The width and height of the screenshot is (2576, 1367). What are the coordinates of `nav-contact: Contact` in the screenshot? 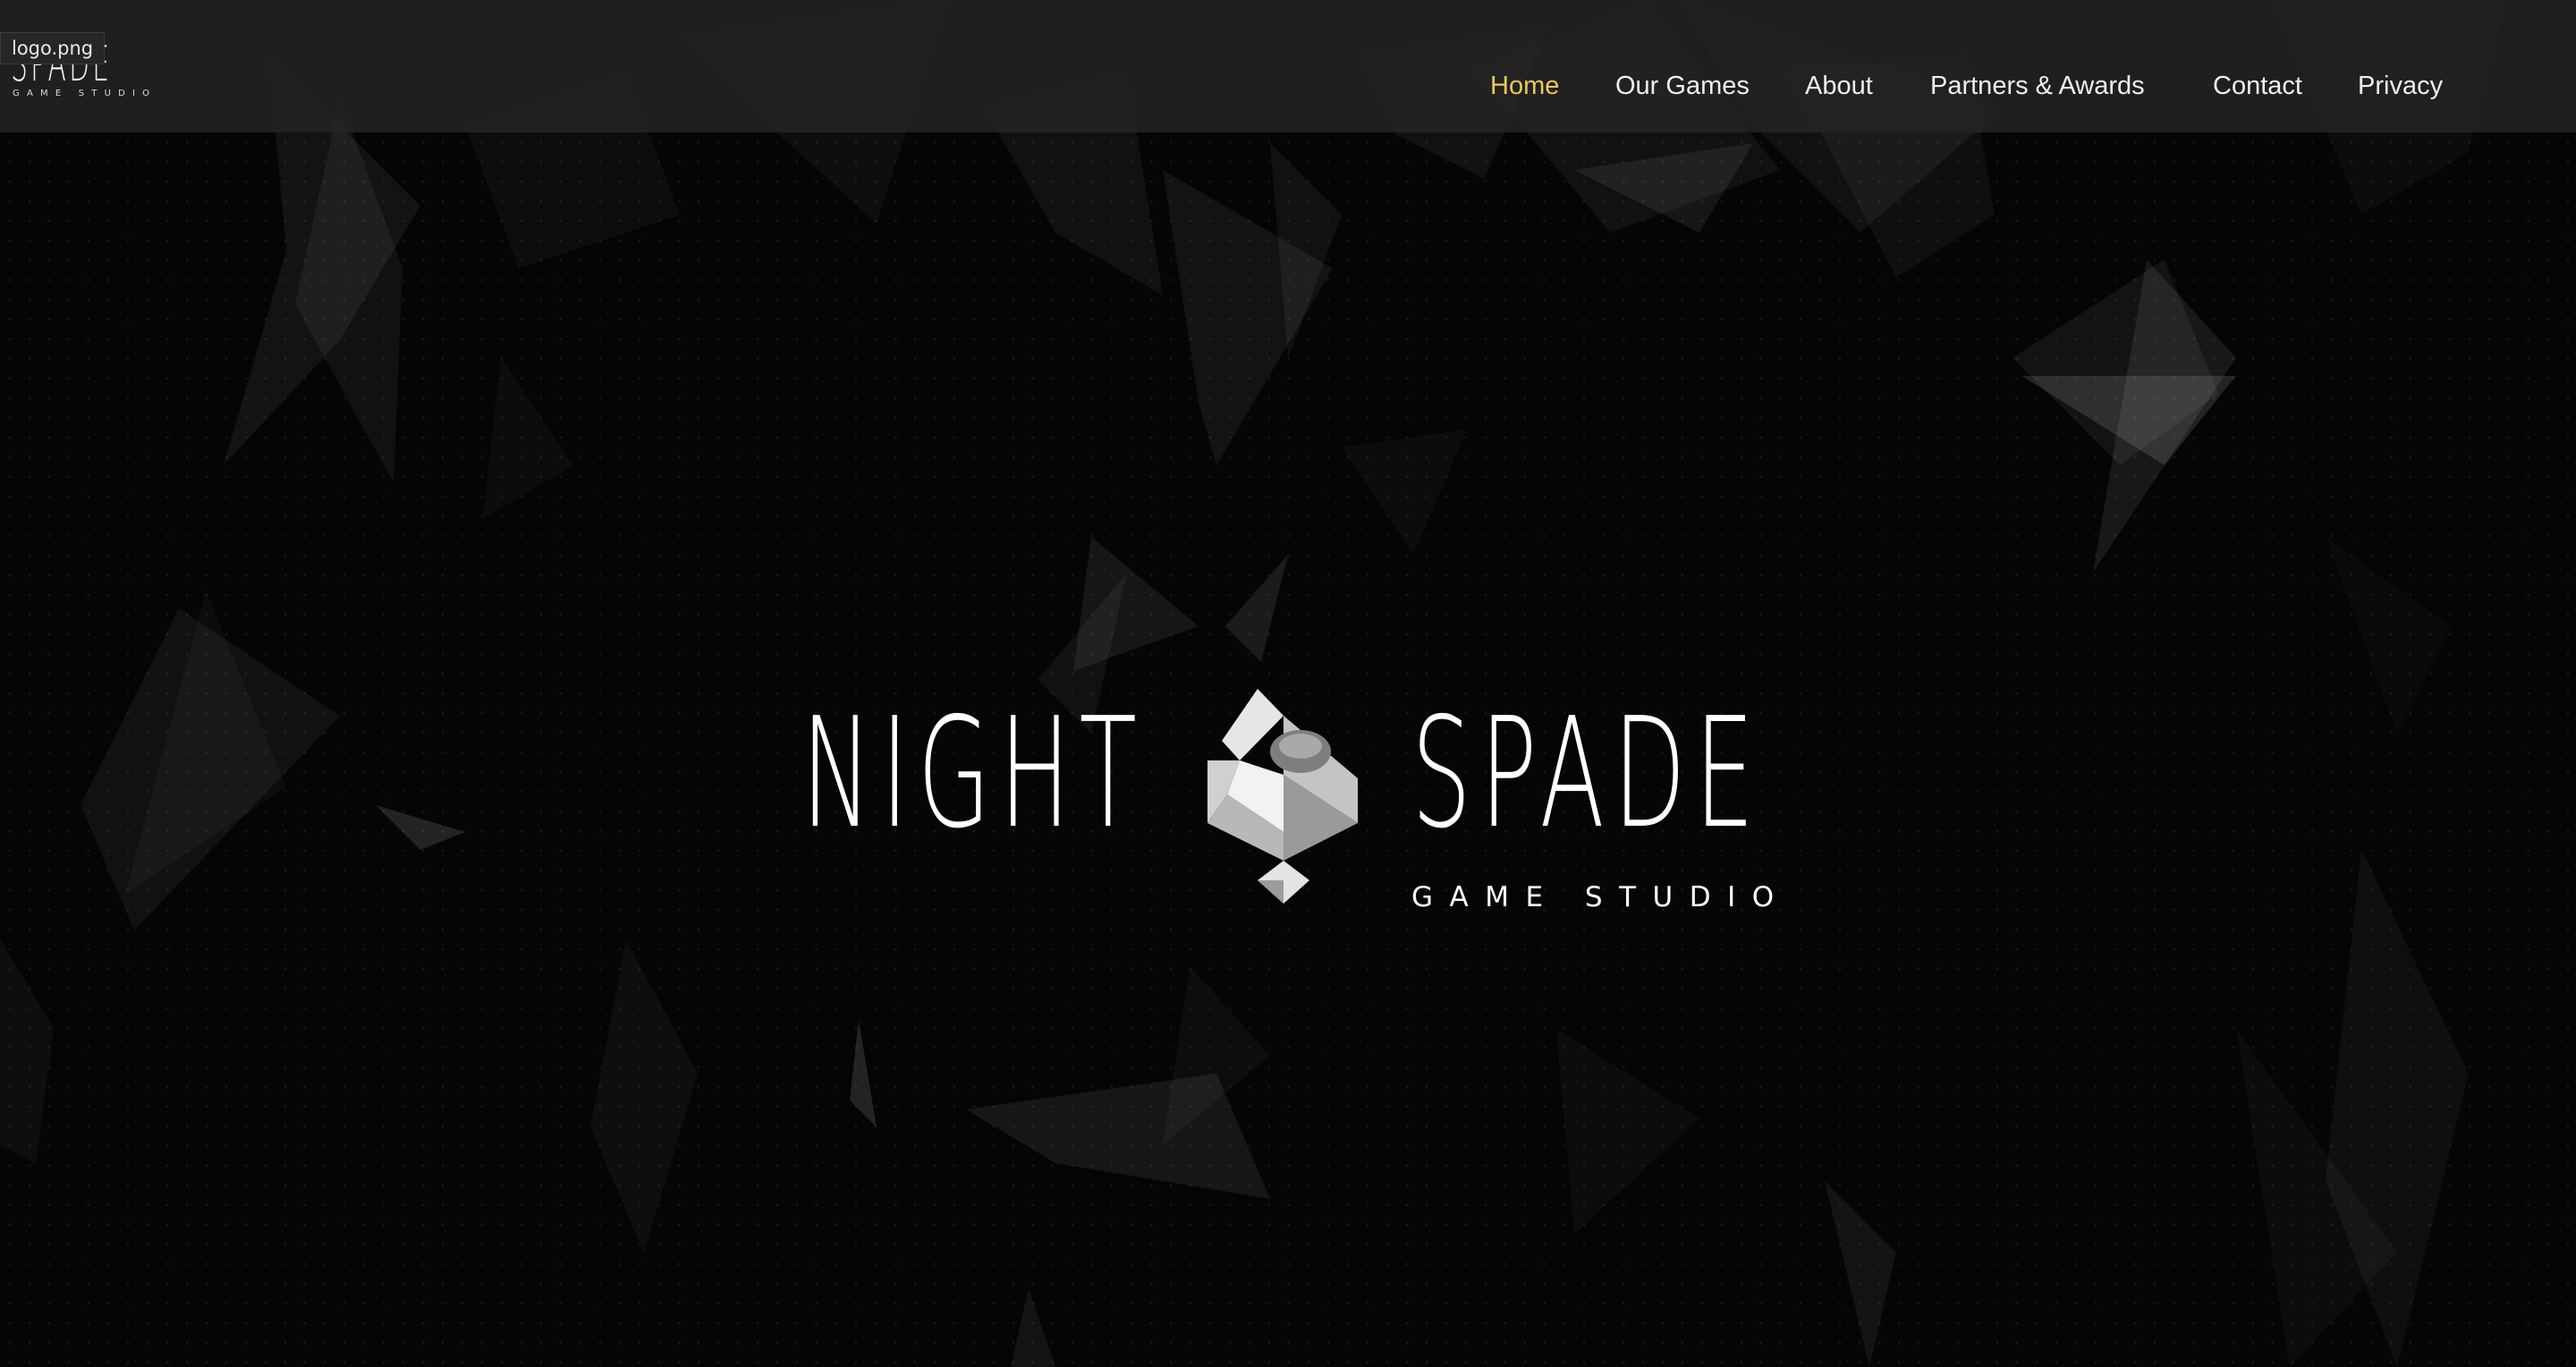 It's located at (2257, 86).